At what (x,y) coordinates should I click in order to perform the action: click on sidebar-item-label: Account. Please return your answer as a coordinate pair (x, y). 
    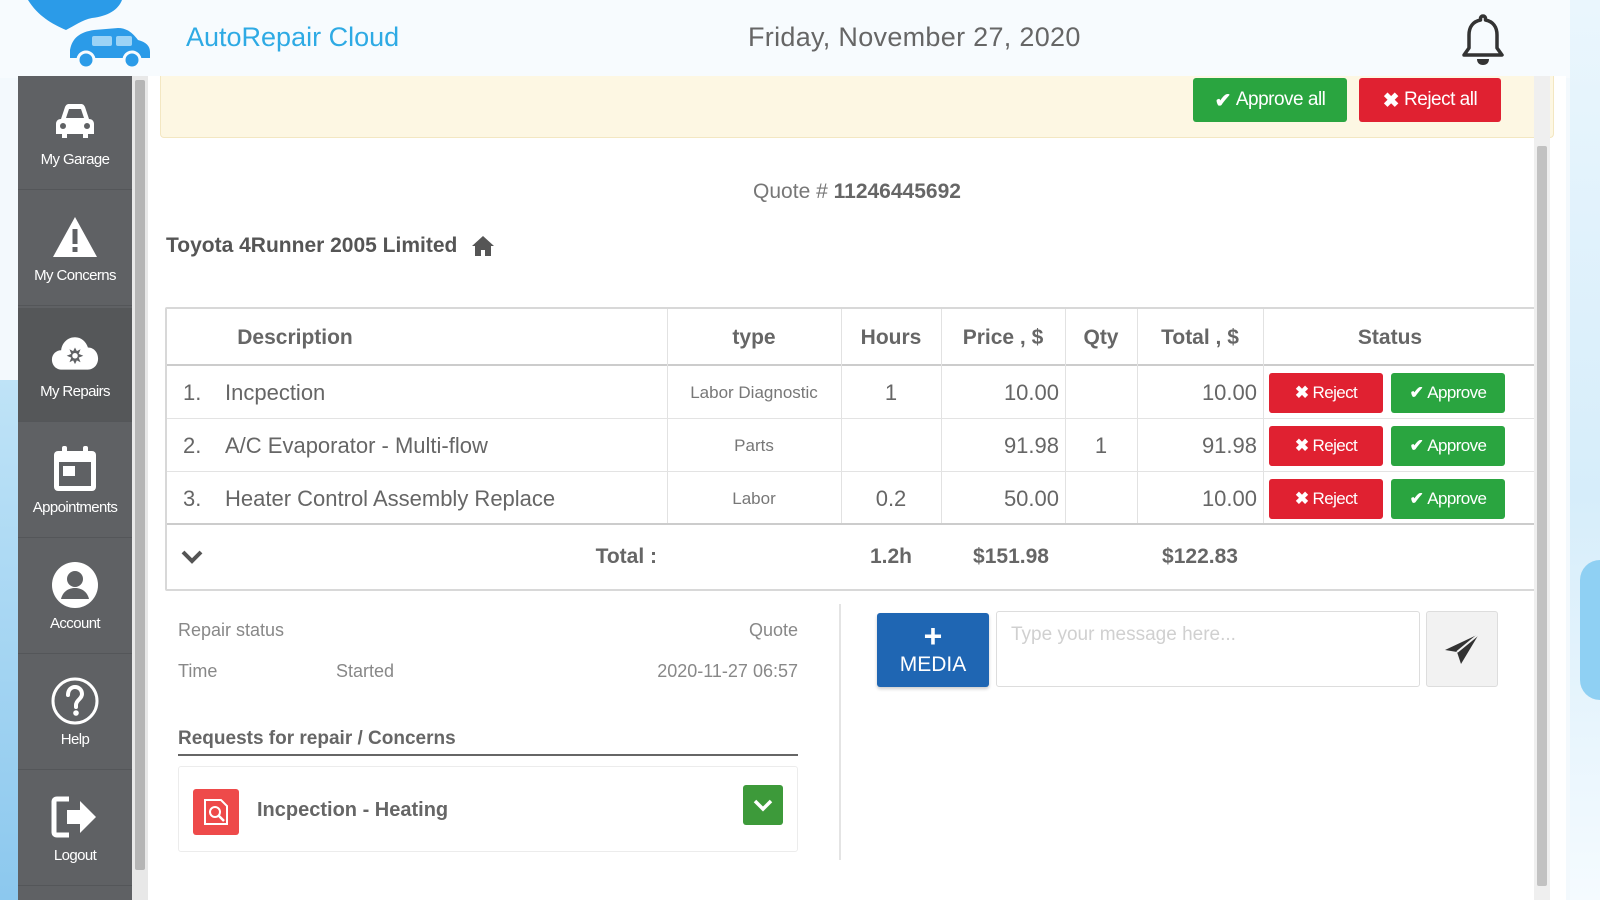
    Looking at the image, I should click on (75, 623).